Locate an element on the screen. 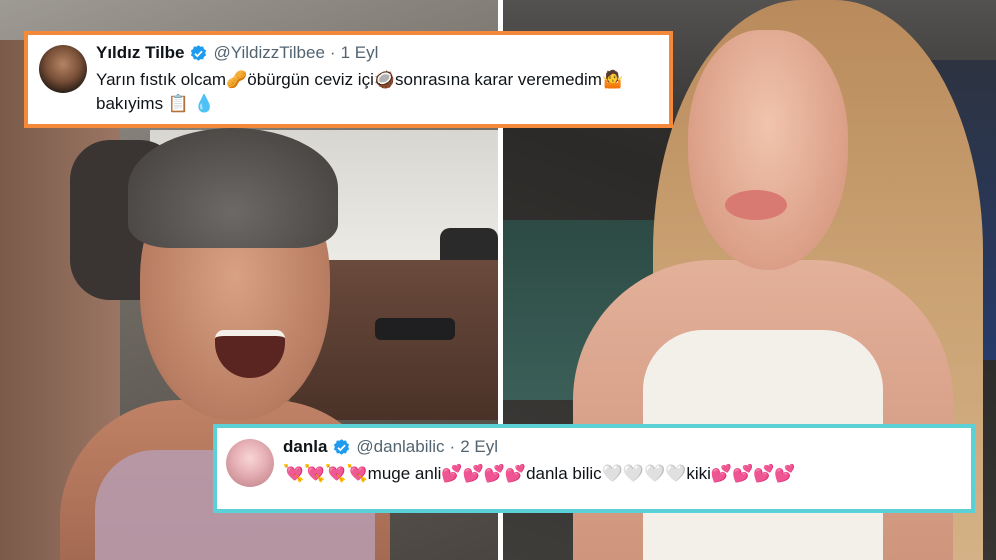  person-hair is located at coordinates (233, 188).